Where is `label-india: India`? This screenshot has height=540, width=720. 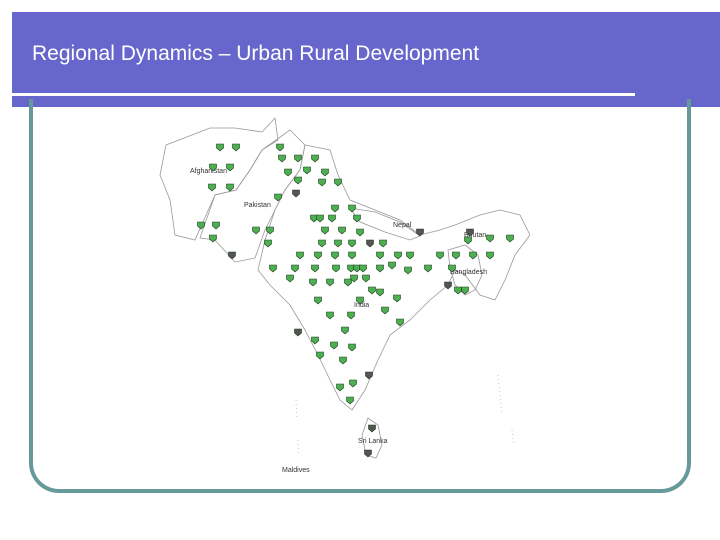 label-india: India is located at coordinates (361, 305).